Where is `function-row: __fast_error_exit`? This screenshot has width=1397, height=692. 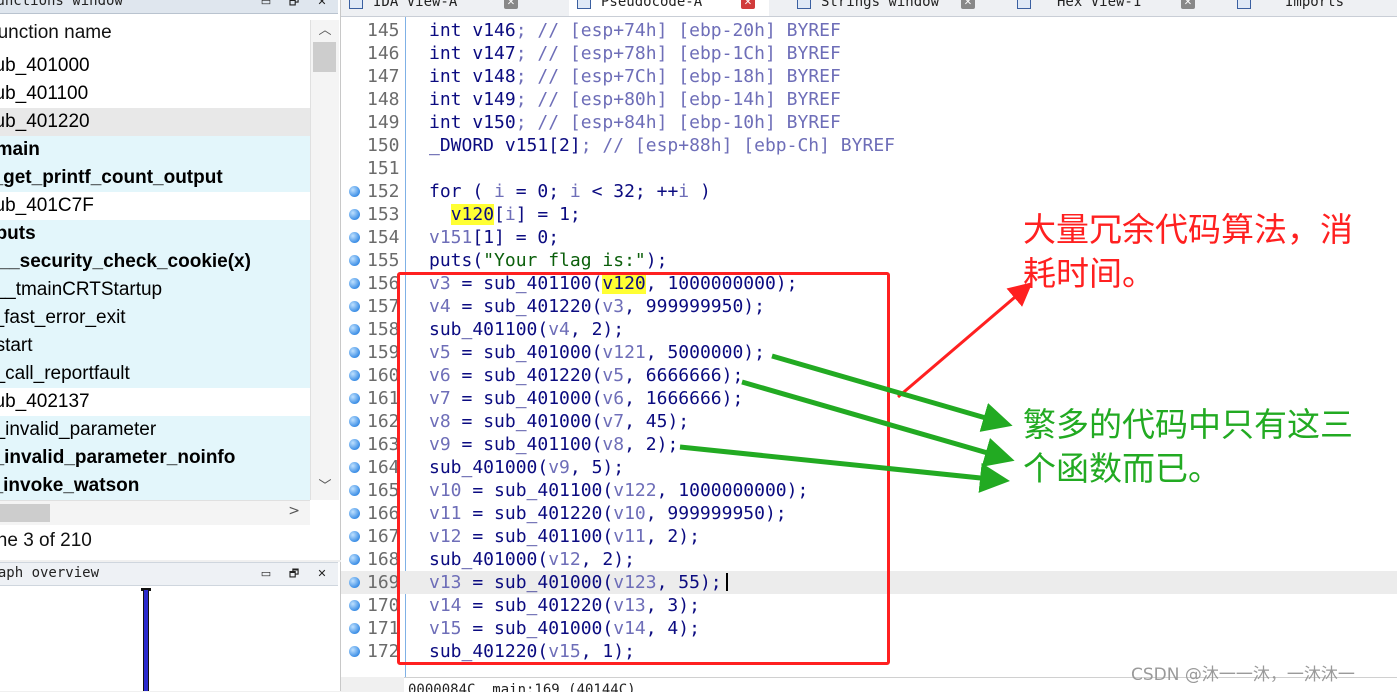 function-row: __fast_error_exit is located at coordinates (155, 318).